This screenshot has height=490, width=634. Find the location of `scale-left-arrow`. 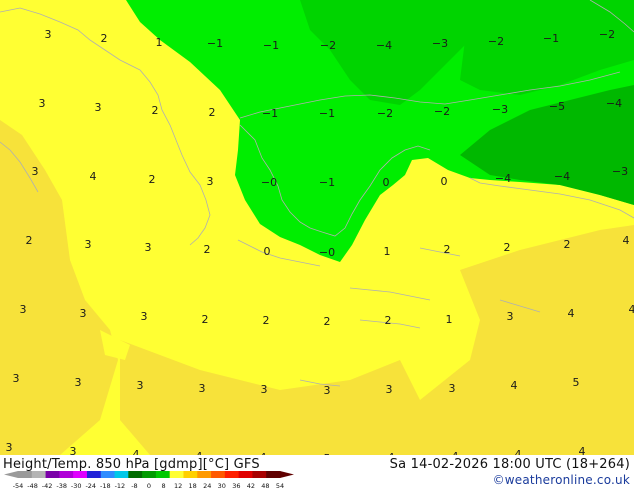

scale-left-arrow is located at coordinates (11, 474).